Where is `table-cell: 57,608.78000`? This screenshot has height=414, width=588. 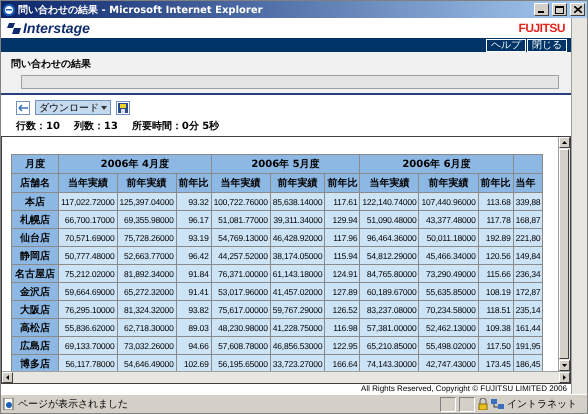
table-cell: 57,608.78000 is located at coordinates (240, 345).